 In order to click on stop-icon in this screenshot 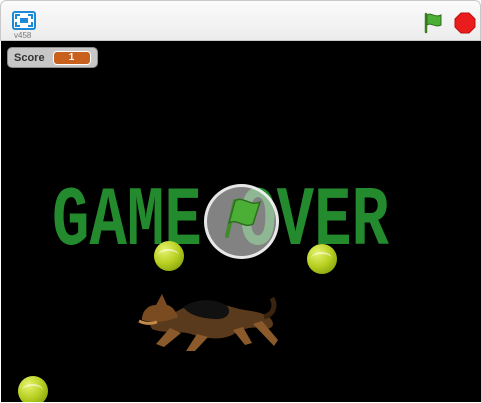, I will do `click(465, 23)`.